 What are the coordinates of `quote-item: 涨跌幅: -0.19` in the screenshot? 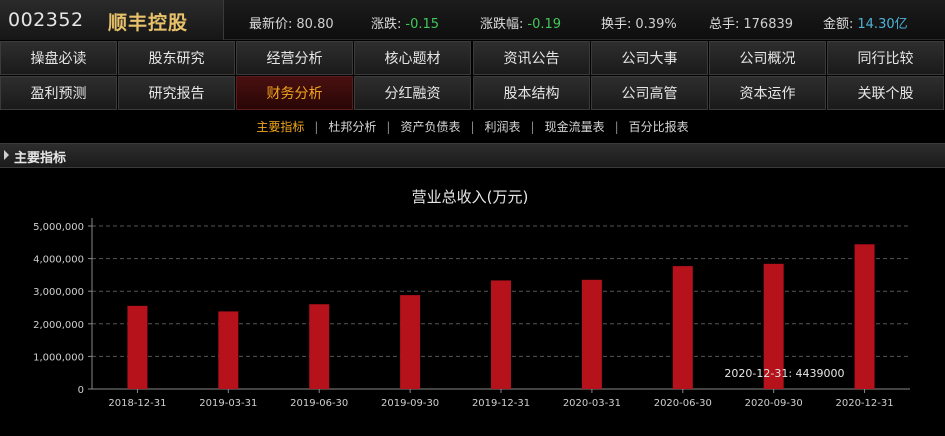 It's located at (520, 22).